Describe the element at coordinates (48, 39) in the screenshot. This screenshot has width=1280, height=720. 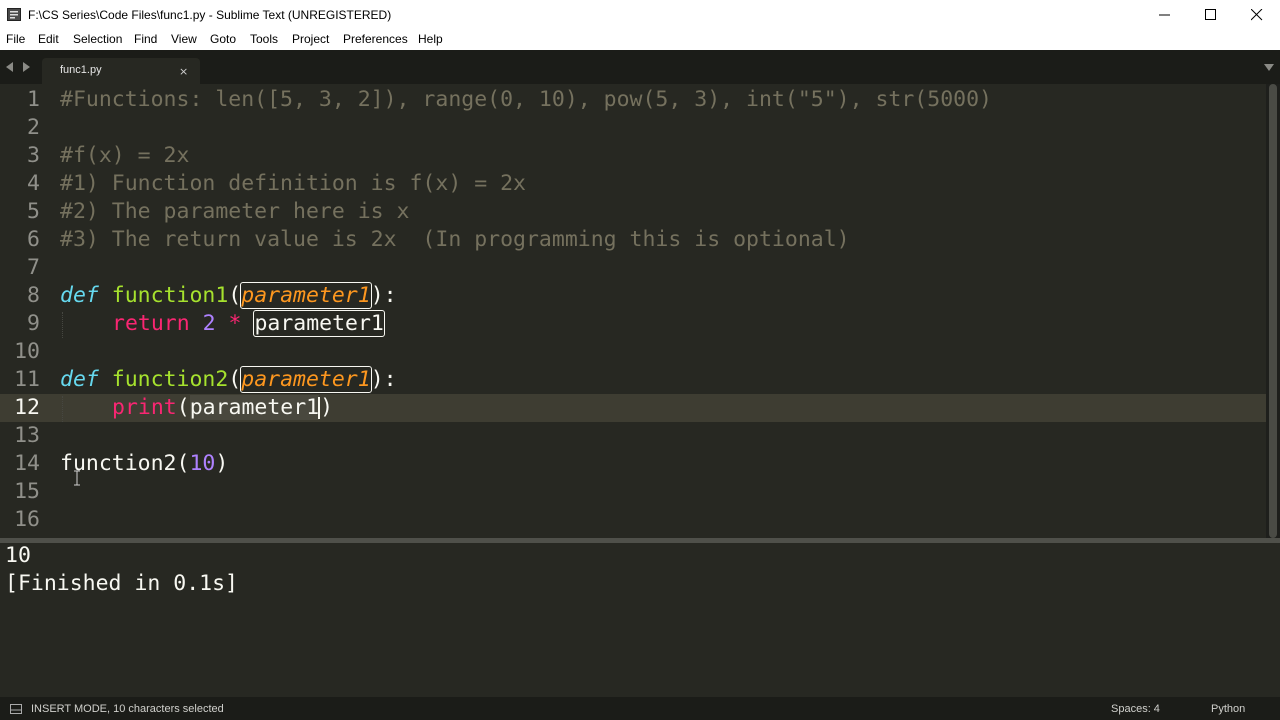
I see `menu-edit: Edit` at that location.